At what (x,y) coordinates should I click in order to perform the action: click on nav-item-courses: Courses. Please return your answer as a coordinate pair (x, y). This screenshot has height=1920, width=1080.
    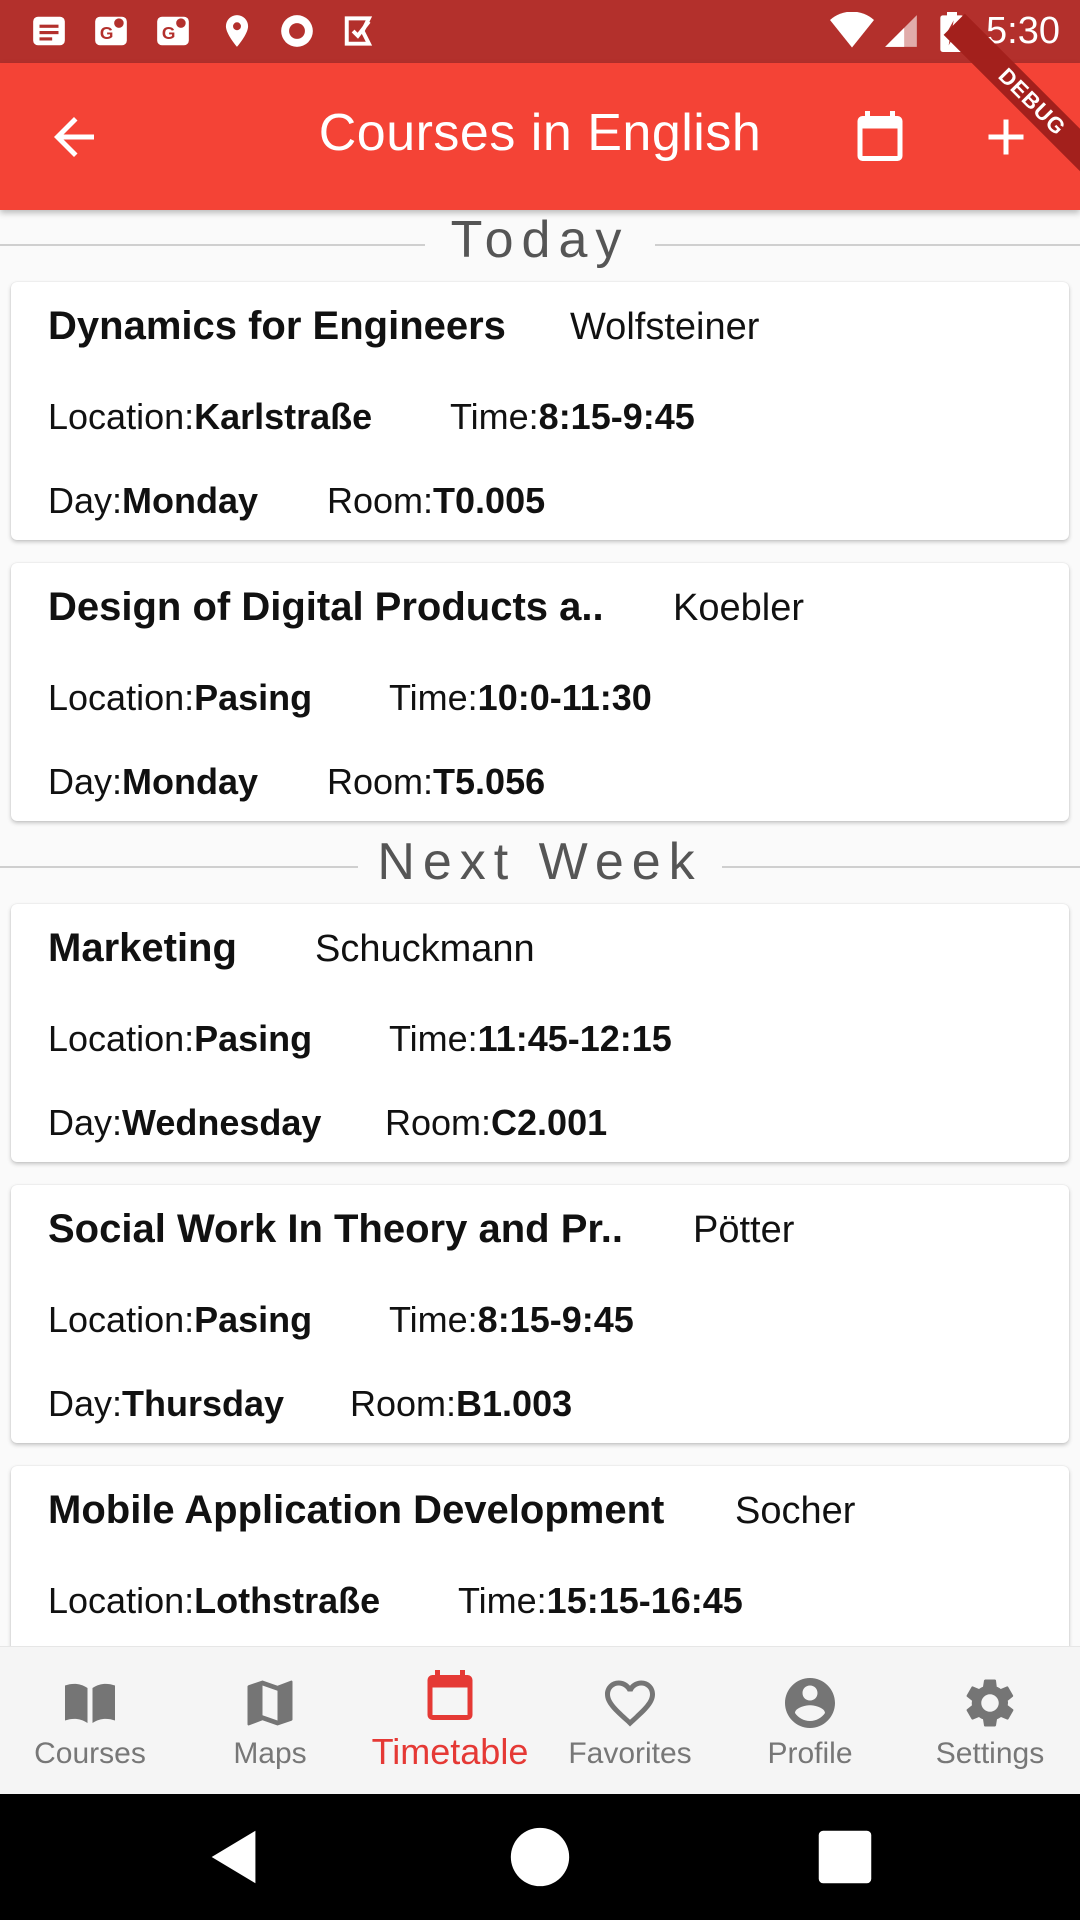
    Looking at the image, I should click on (90, 1721).